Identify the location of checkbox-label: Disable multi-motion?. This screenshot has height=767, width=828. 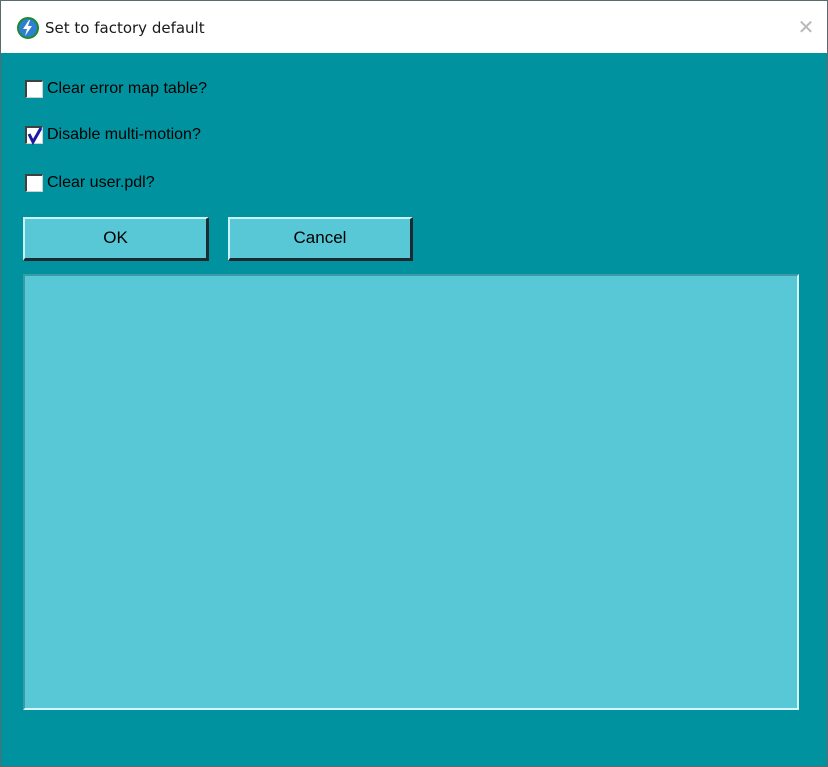
(124, 135).